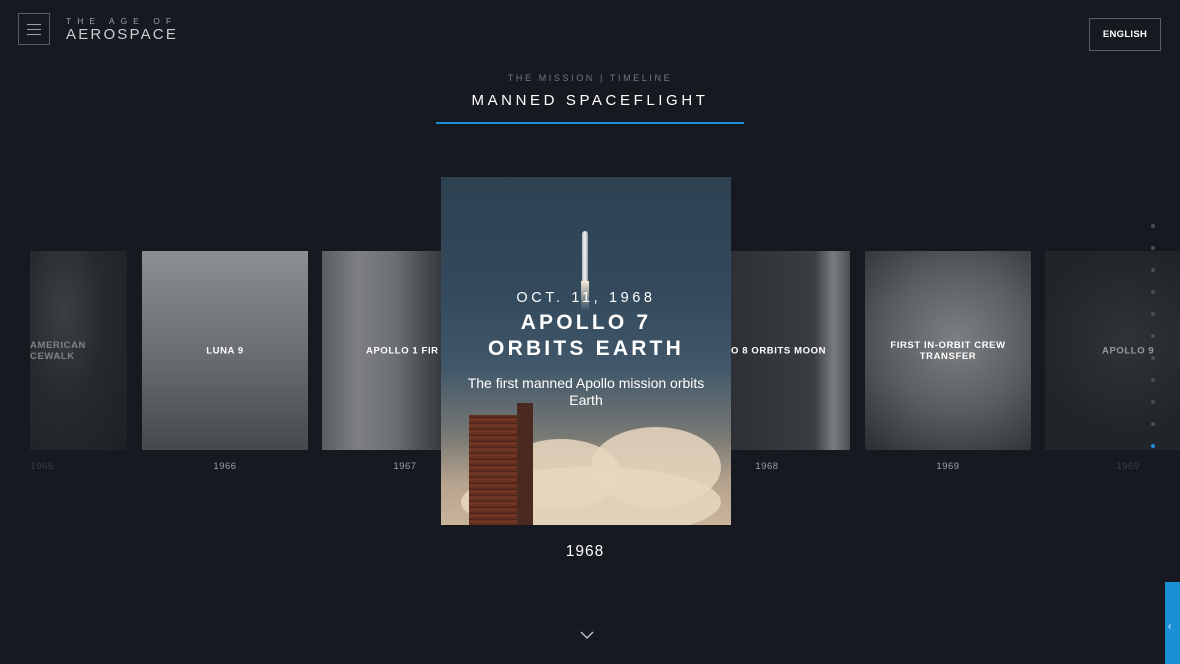 The image size is (1180, 664). I want to click on featured-year: 1968, so click(585, 551).